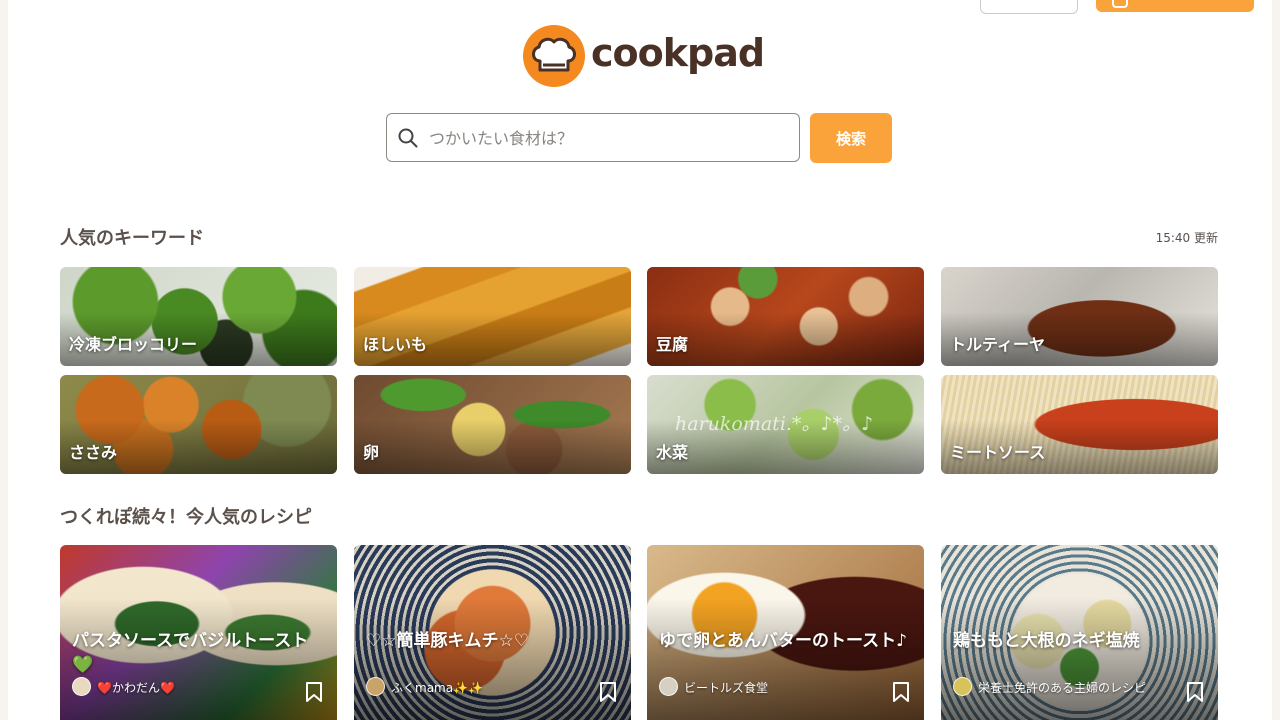 This screenshot has height=720, width=1280. I want to click on keyword-label: 冷凍ブロッコリー, so click(133, 344).